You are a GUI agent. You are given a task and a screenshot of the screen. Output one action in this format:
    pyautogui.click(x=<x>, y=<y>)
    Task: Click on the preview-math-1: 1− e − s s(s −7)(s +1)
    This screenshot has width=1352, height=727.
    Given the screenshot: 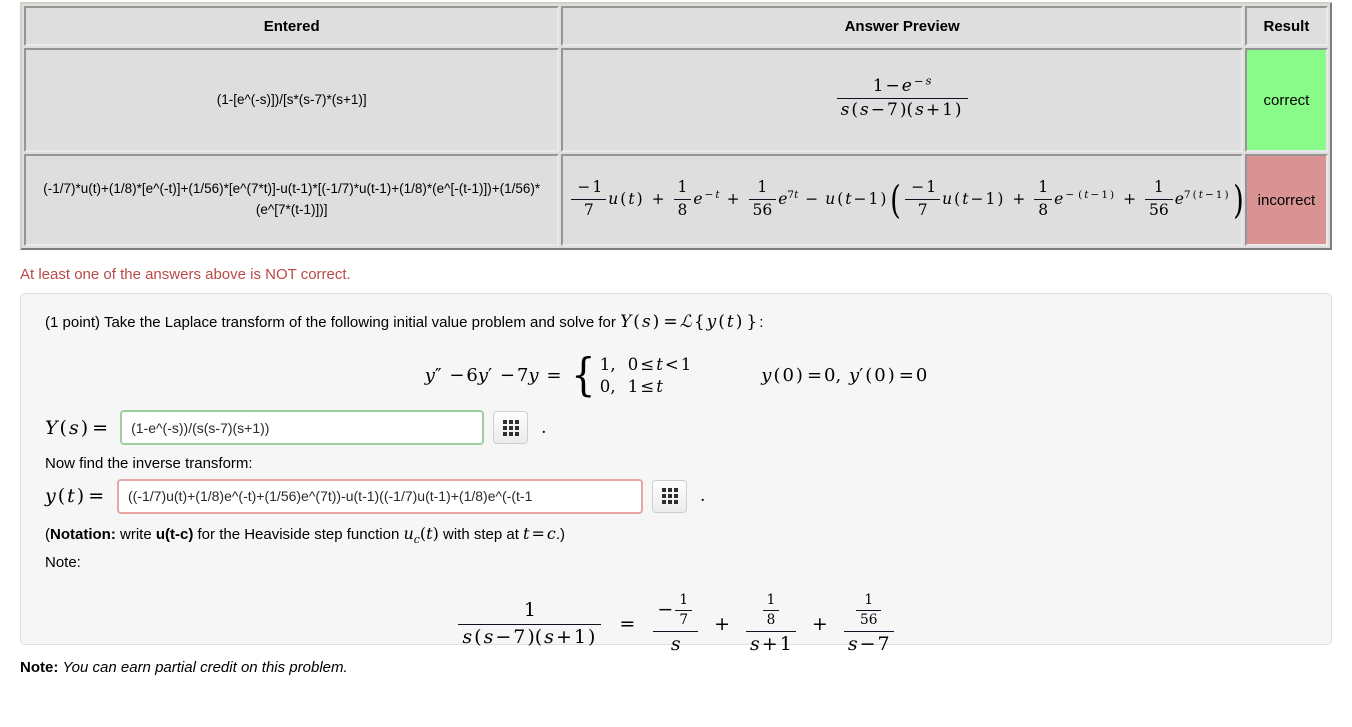 What is the action you would take?
    pyautogui.click(x=902, y=97)
    